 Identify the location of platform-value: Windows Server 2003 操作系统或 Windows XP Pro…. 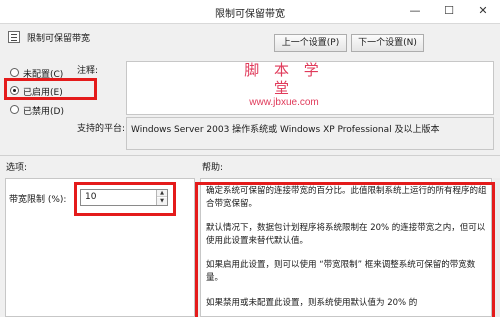
(310, 133).